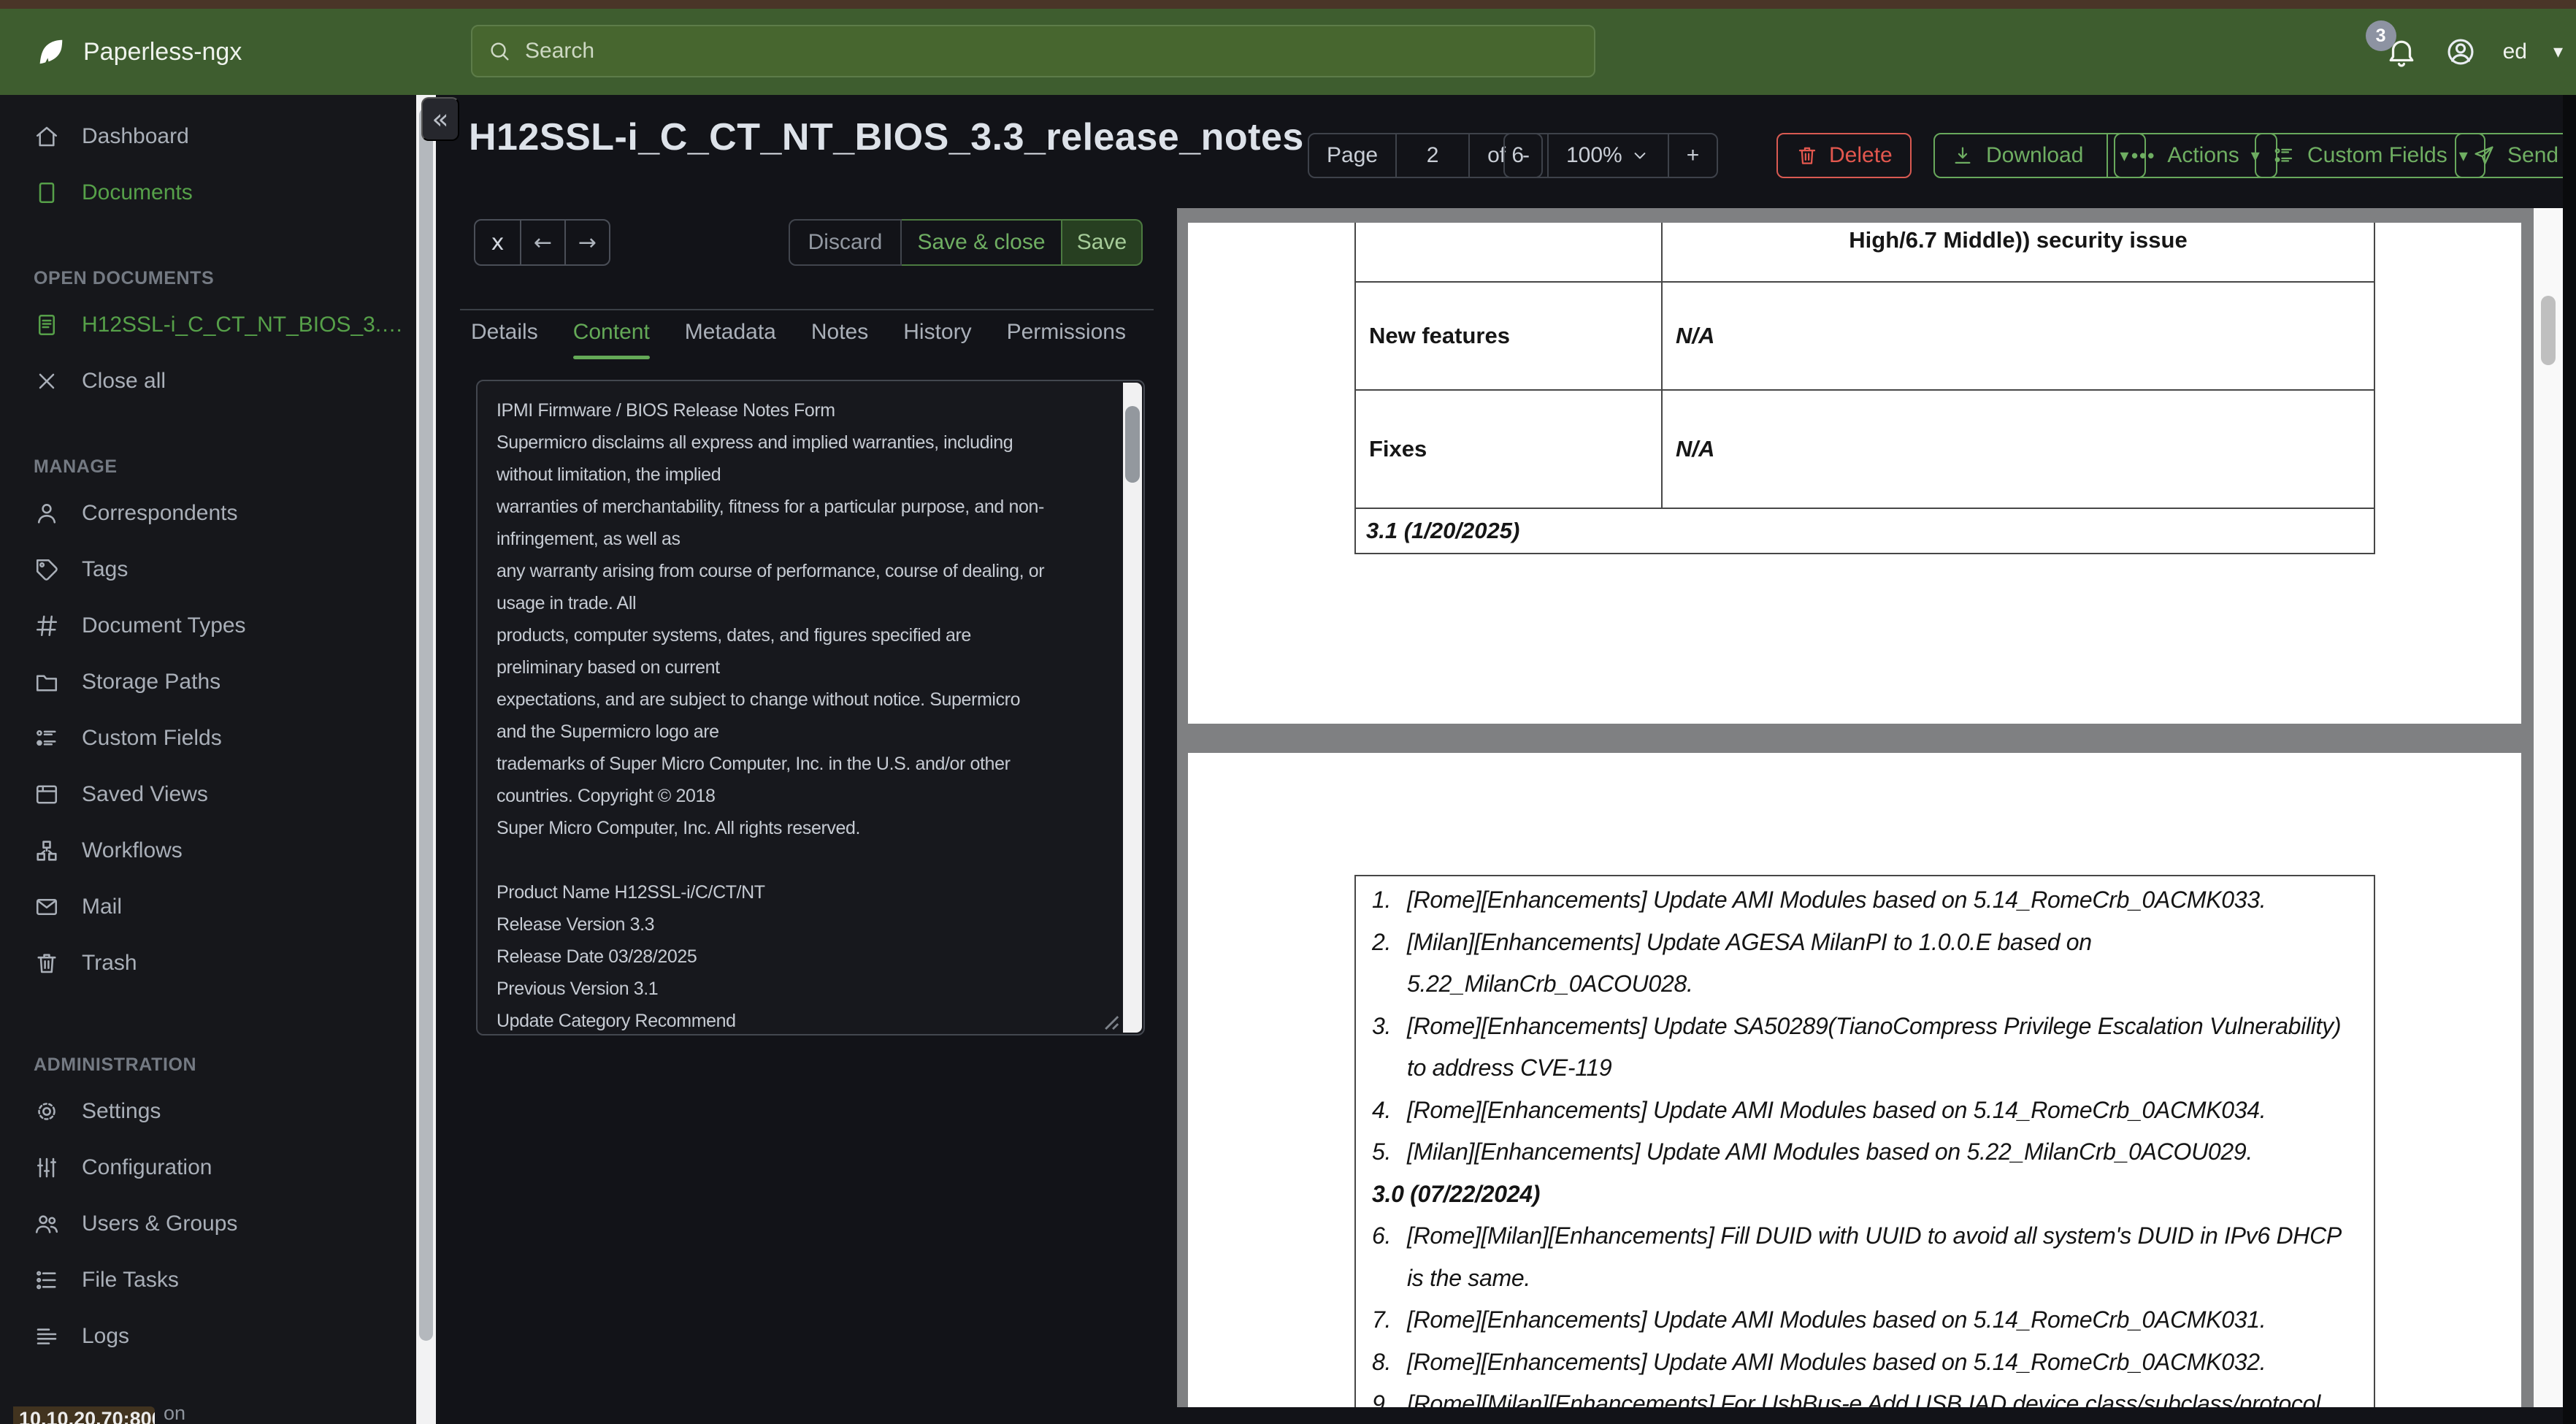  What do you see at coordinates (47, 193) in the screenshot?
I see `file-icon` at bounding box center [47, 193].